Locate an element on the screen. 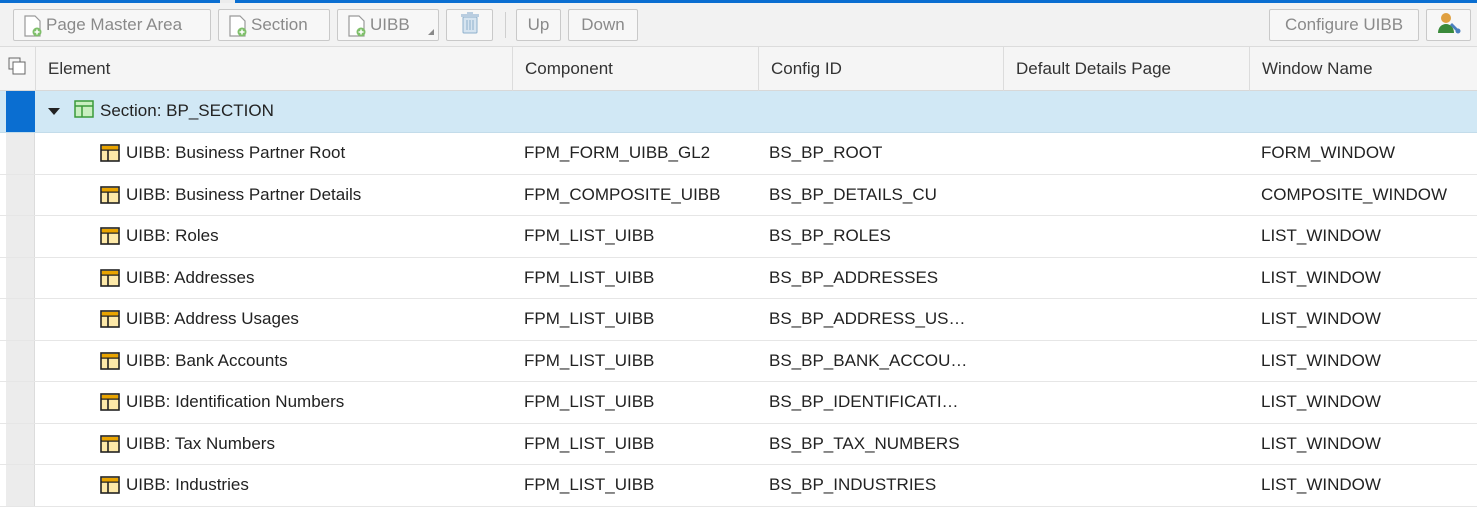 The width and height of the screenshot is (1477, 507). add-section-button: Section is located at coordinates (274, 25).